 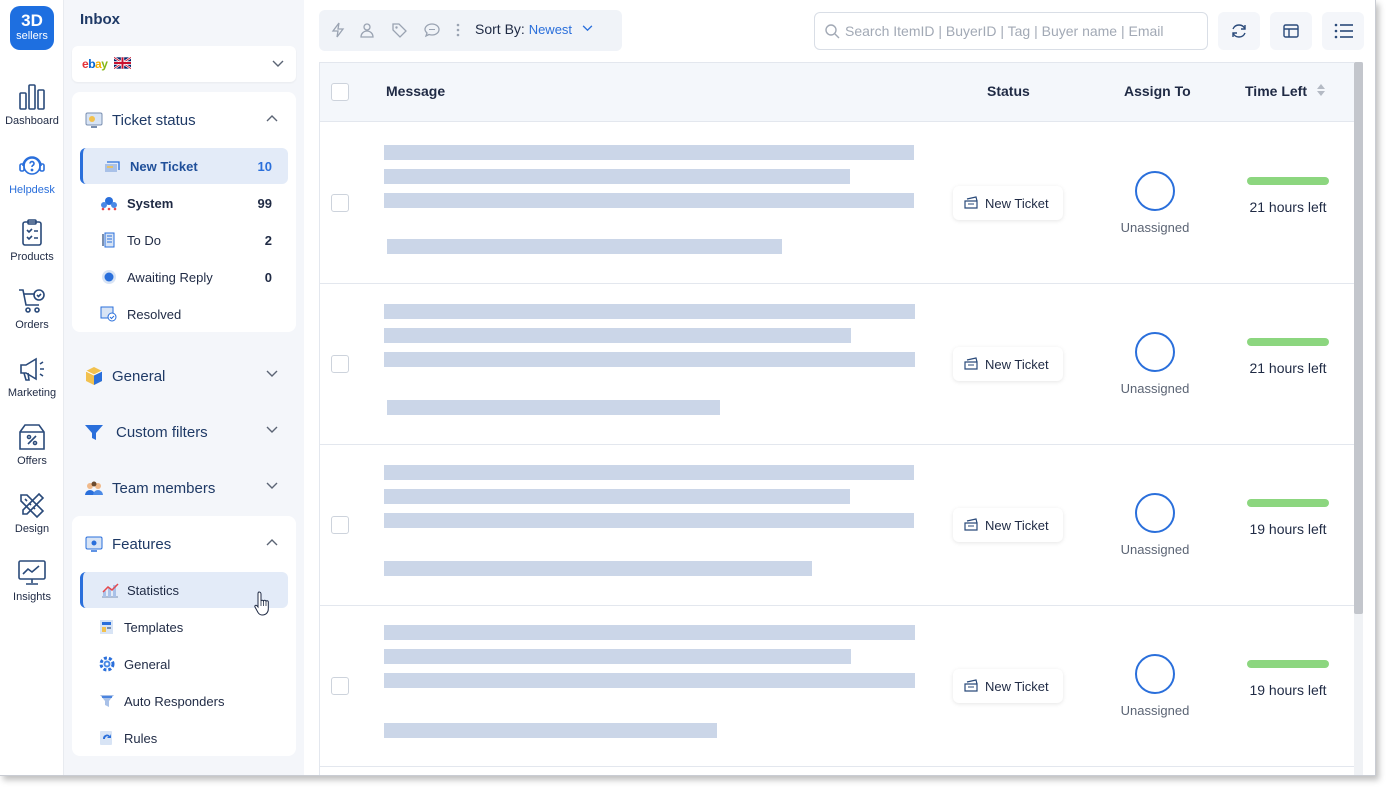 I want to click on nav-marketing: Marketing, so click(x=32, y=385).